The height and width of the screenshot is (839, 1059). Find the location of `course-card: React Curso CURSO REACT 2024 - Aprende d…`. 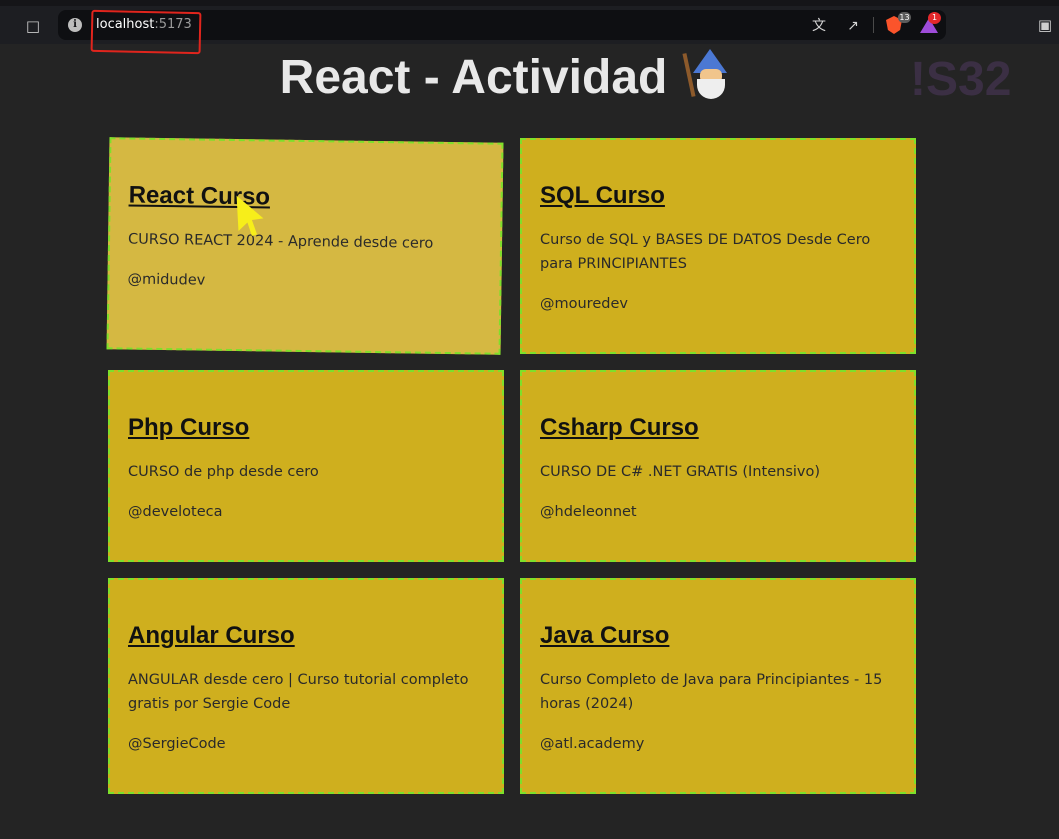

course-card: React Curso CURSO REACT 2024 - Aprende d… is located at coordinates (305, 246).